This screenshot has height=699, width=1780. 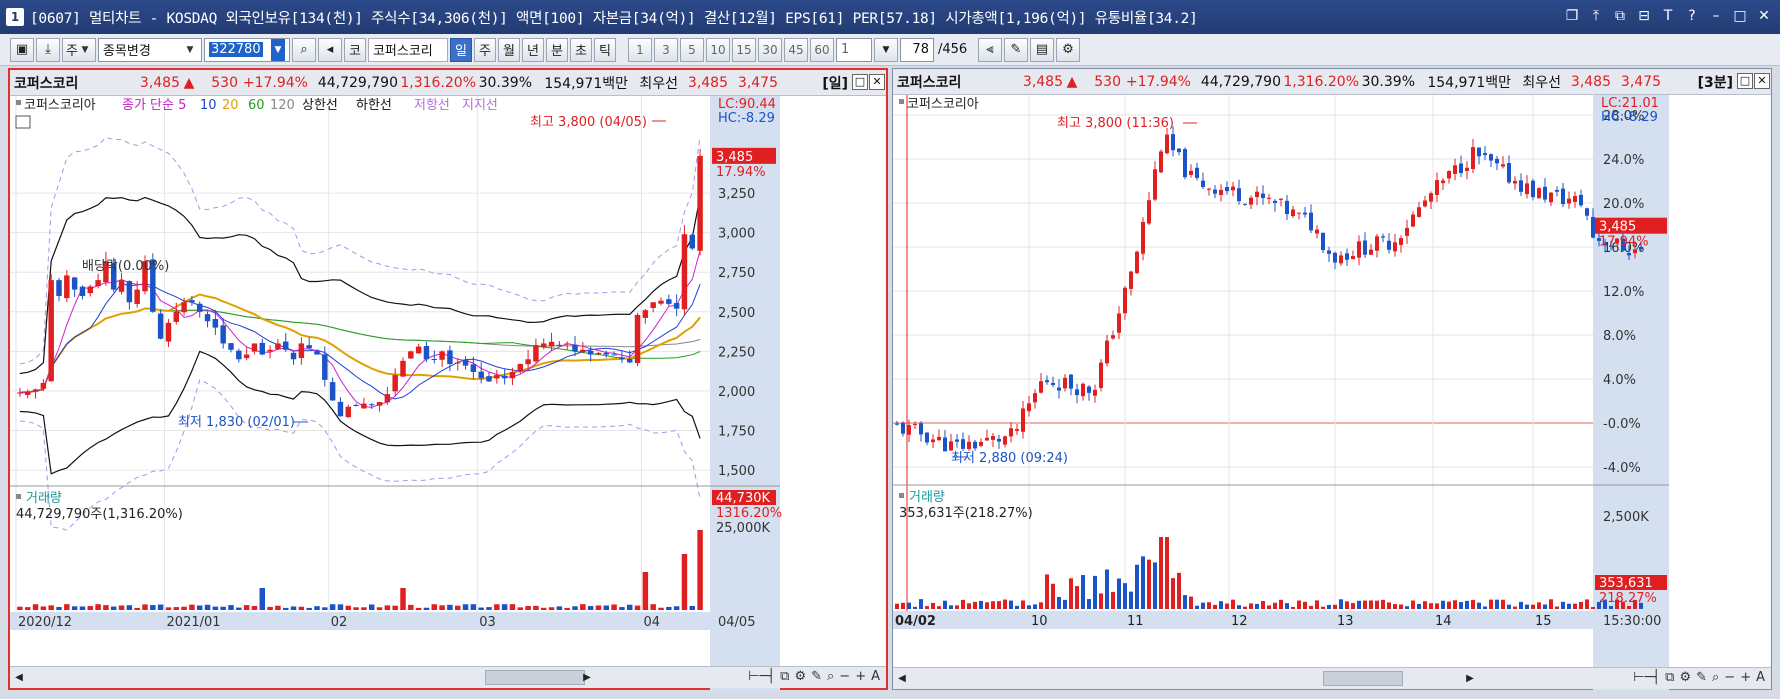 What do you see at coordinates (580, 49) in the screenshot?
I see `period-second-button: 초` at bounding box center [580, 49].